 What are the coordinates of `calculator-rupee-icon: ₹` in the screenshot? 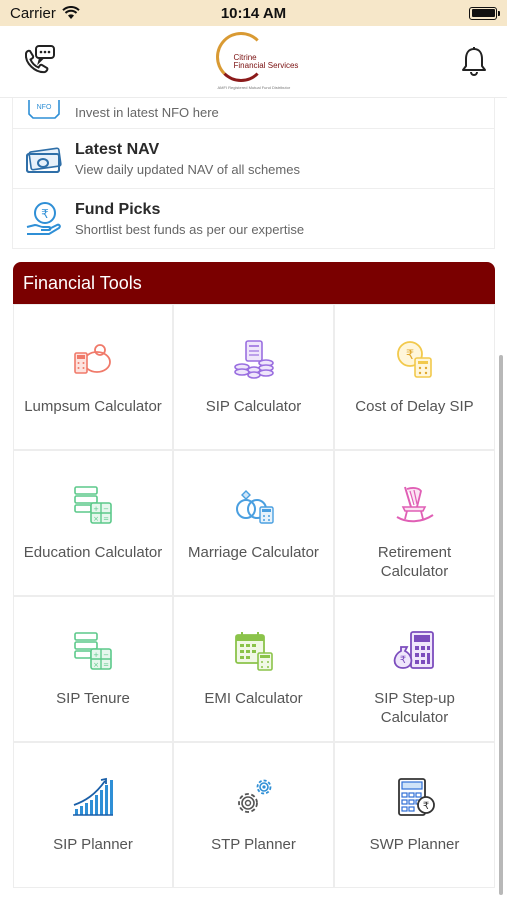 It's located at (416, 797).